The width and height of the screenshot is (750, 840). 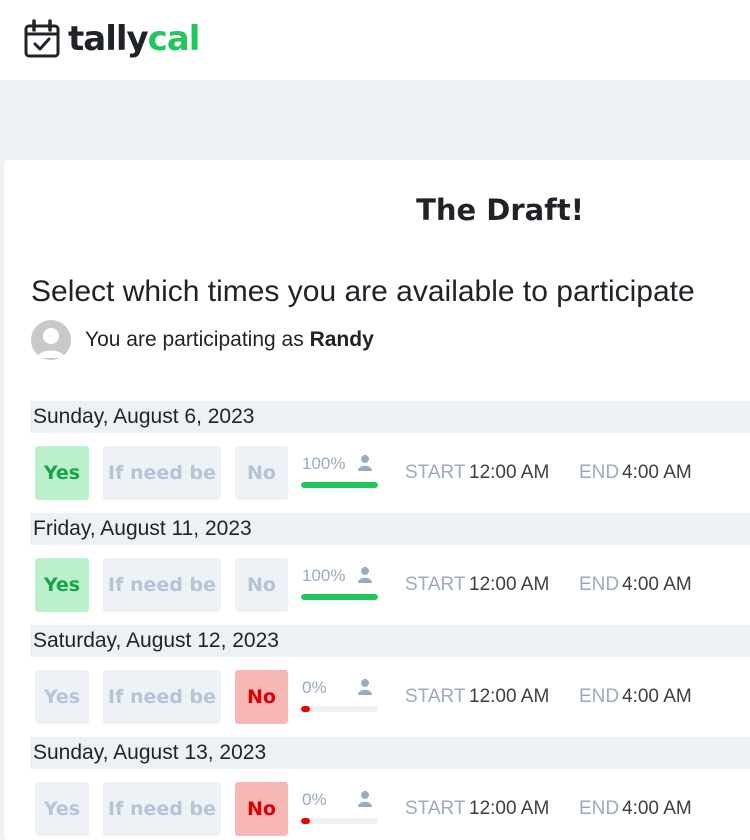 What do you see at coordinates (194, 339) in the screenshot?
I see `participant-prefix: You are participating as` at bounding box center [194, 339].